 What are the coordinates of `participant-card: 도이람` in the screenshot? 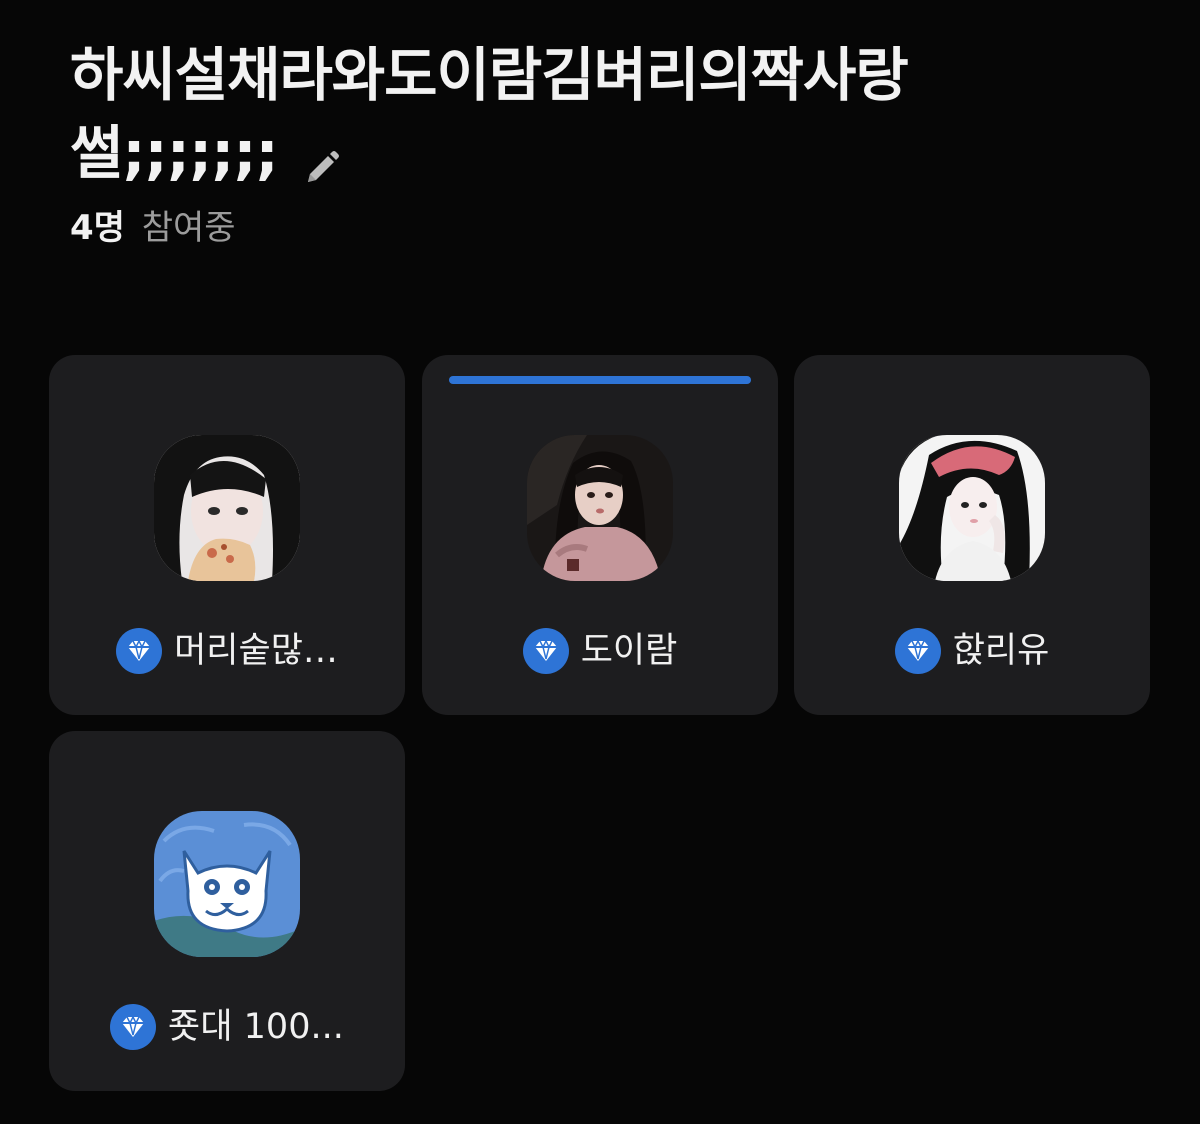 It's located at (600, 535).